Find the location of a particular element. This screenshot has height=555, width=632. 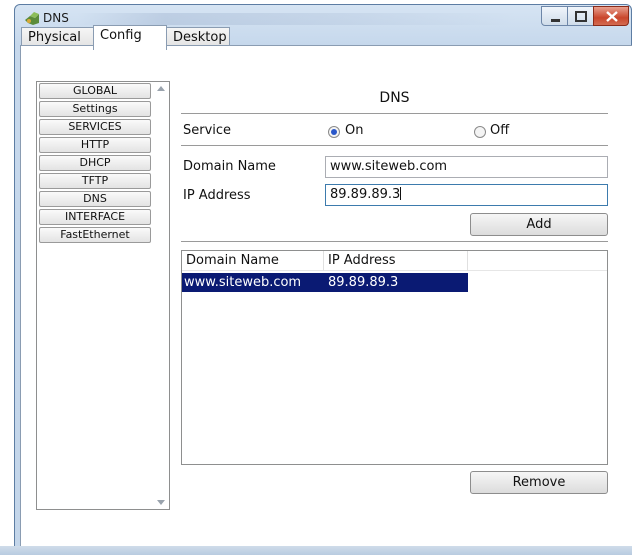

sidebar-item-global: GLOBAL is located at coordinates (95, 91).